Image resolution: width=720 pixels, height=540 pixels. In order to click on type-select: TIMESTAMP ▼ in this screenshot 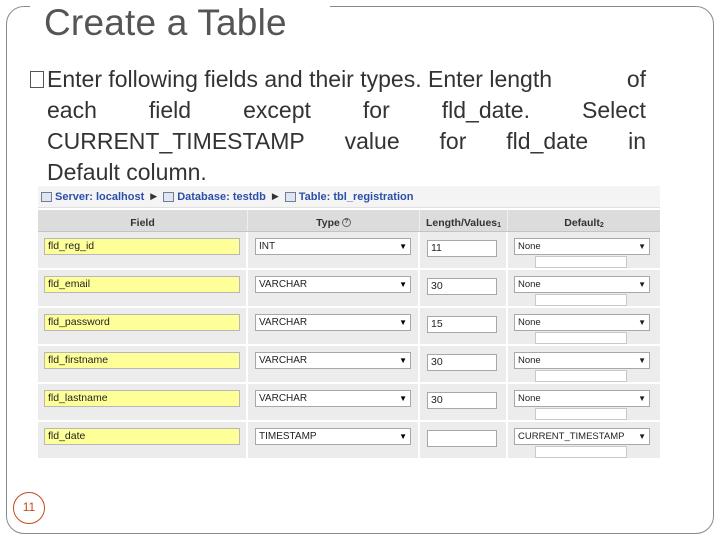, I will do `click(333, 436)`.